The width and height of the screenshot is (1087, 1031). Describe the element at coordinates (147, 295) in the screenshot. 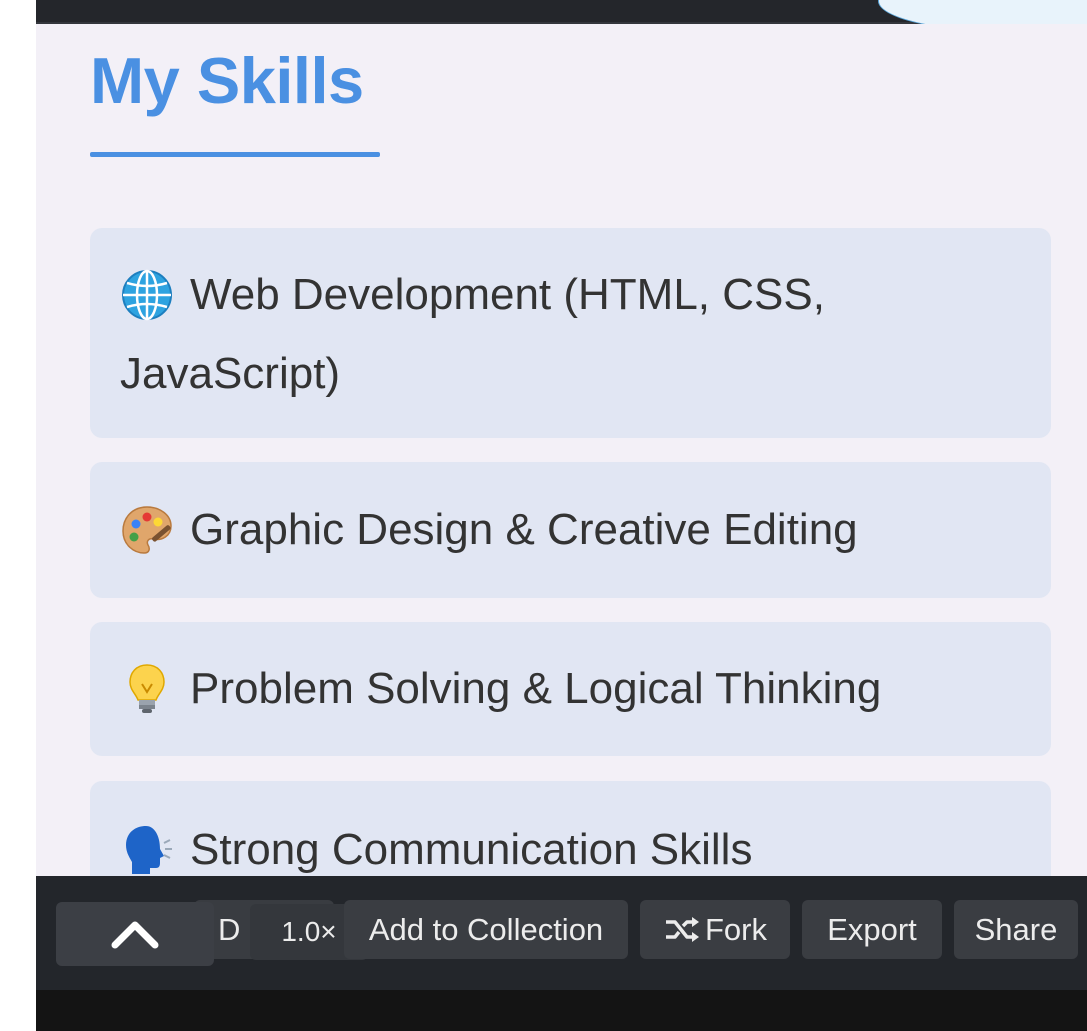

I see `globe-icon` at that location.